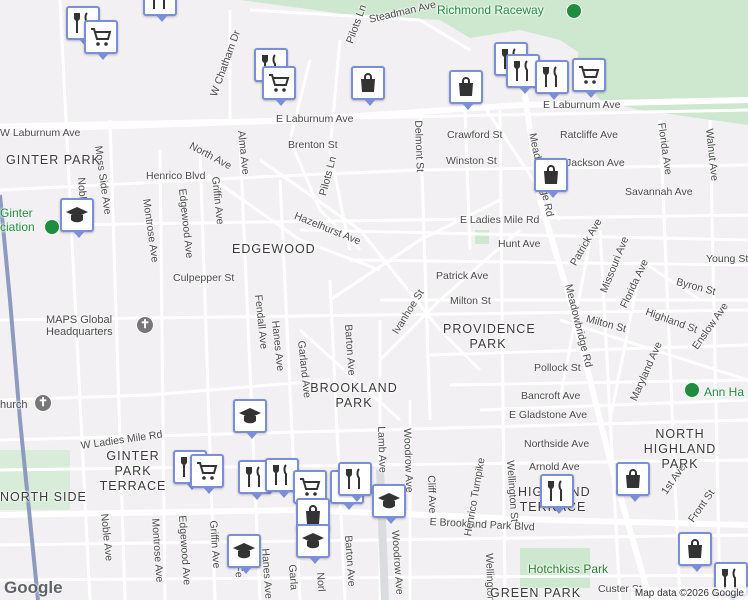 Image resolution: width=748 pixels, height=600 pixels. I want to click on street-label: Jackson Ave, so click(595, 163).